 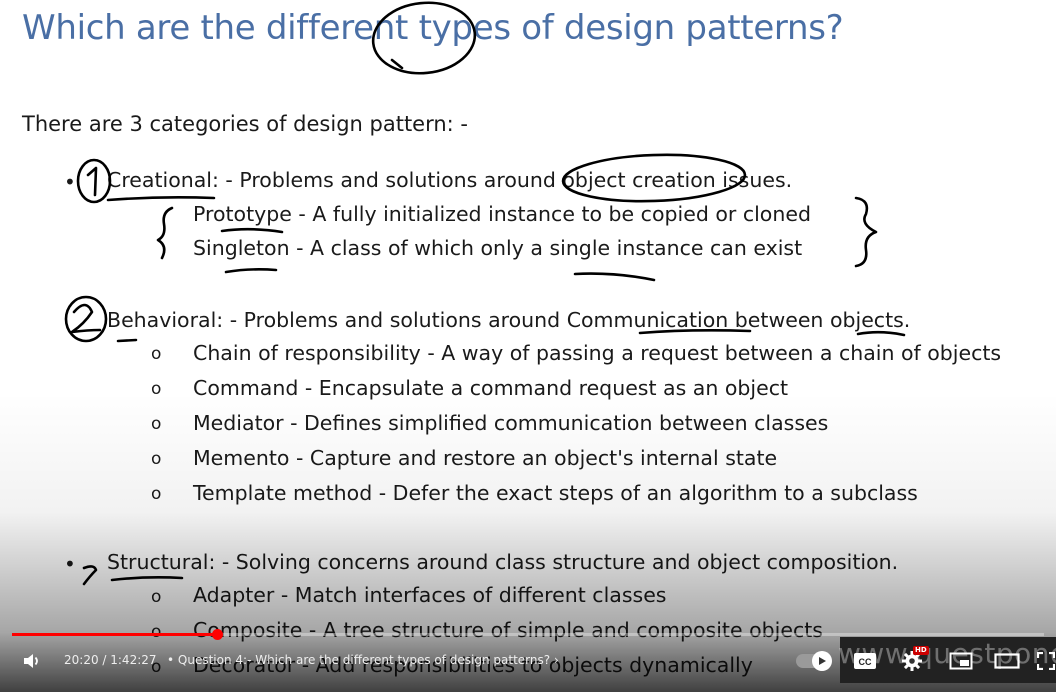 I want to click on hd-badge: HD, so click(x=921, y=650).